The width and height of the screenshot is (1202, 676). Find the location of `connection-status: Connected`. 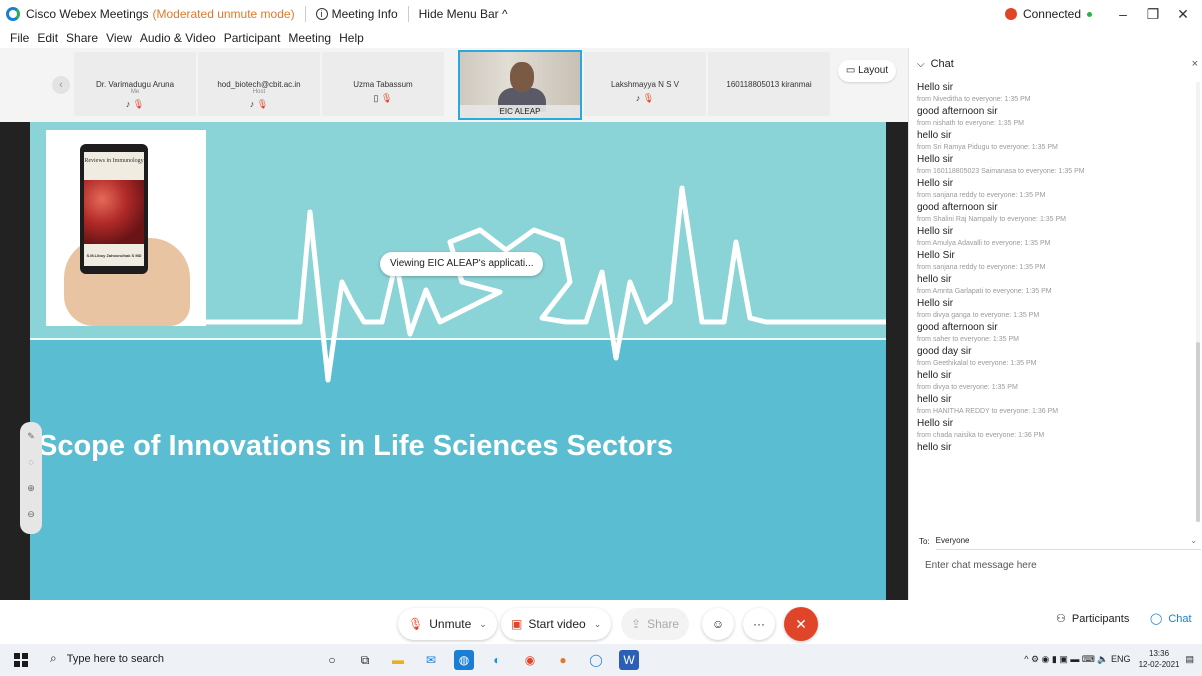

connection-status: Connected is located at coordinates (1052, 14).